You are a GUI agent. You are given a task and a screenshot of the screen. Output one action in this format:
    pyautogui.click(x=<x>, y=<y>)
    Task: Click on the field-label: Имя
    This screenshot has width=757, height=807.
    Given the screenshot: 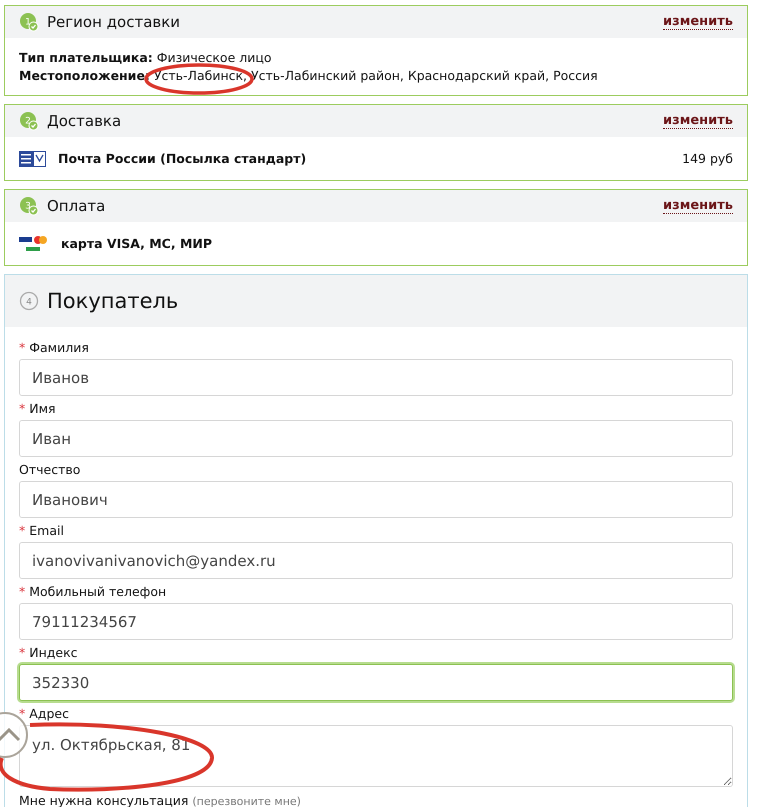 What is the action you would take?
    pyautogui.click(x=42, y=408)
    